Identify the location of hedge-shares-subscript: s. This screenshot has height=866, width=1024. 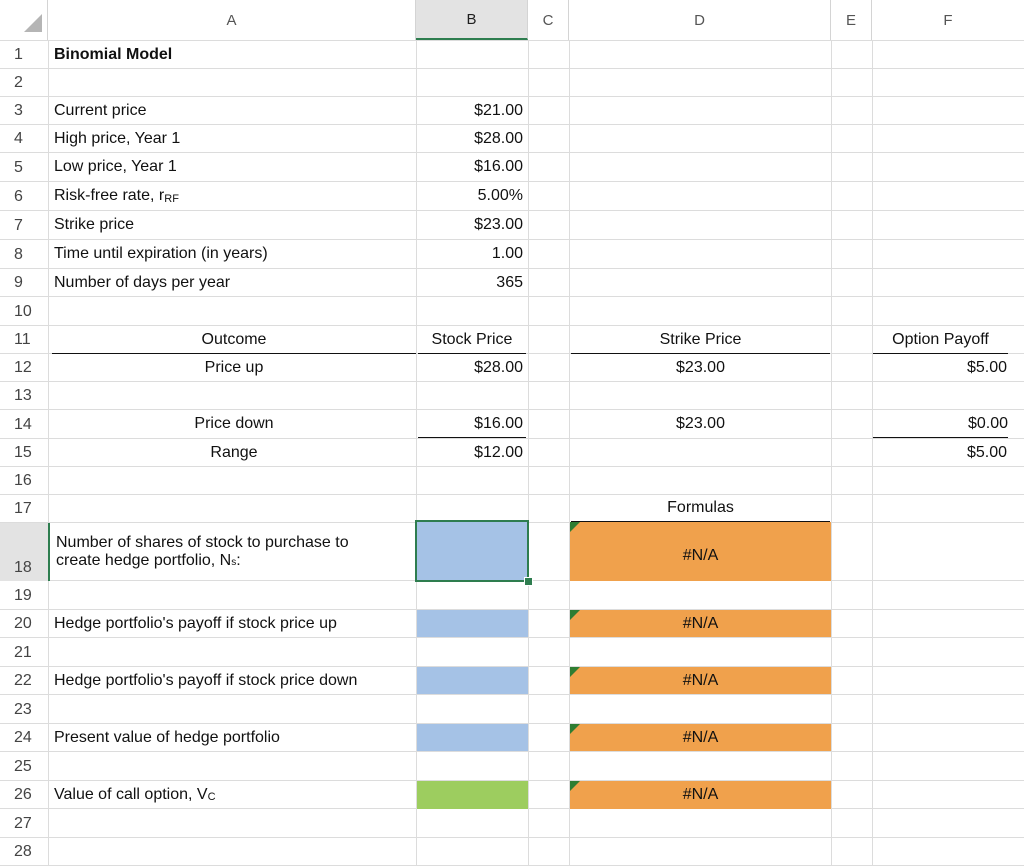
(234, 562).